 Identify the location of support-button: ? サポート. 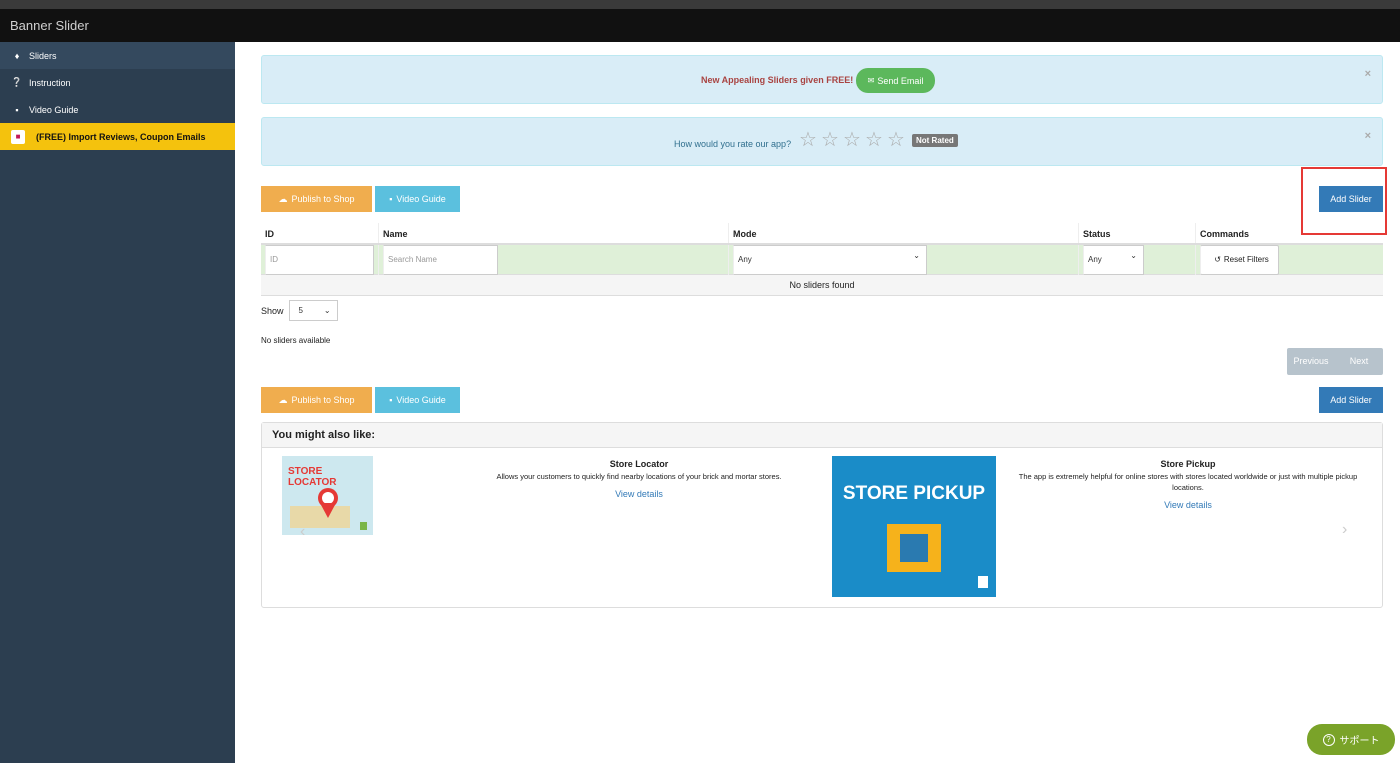
(1351, 739).